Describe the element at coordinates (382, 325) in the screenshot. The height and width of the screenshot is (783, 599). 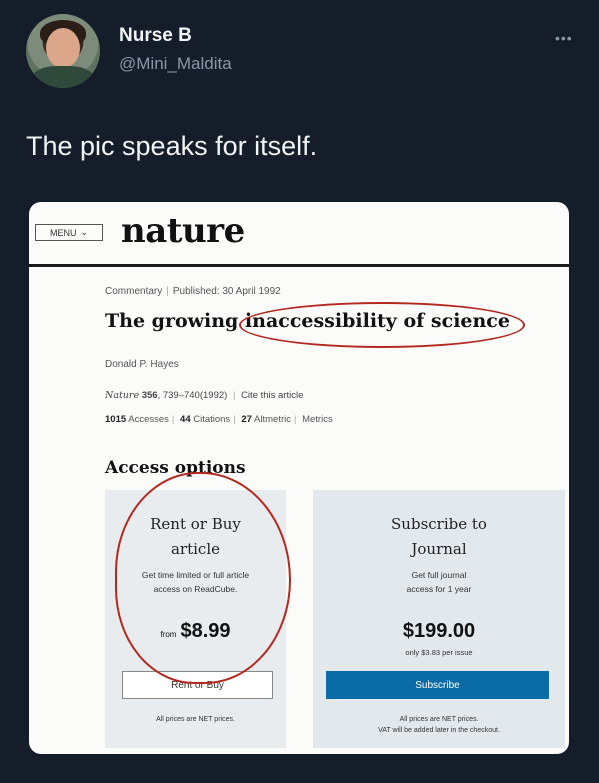
I see `red-annotation-circle` at that location.